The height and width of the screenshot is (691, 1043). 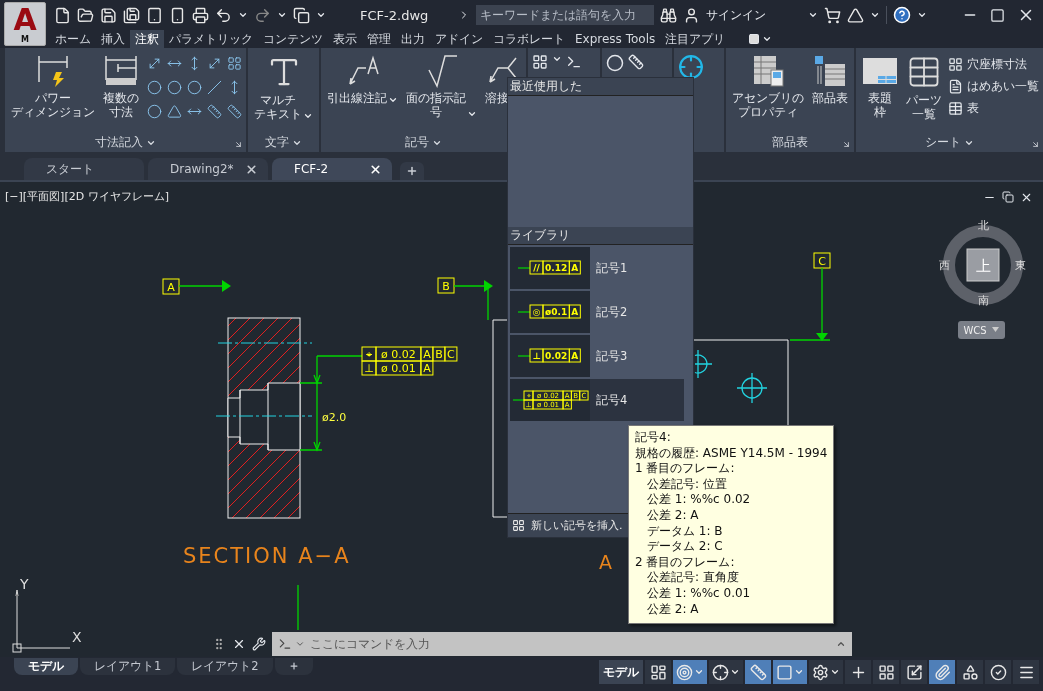 I want to click on workspace-icon, so click(x=301, y=15).